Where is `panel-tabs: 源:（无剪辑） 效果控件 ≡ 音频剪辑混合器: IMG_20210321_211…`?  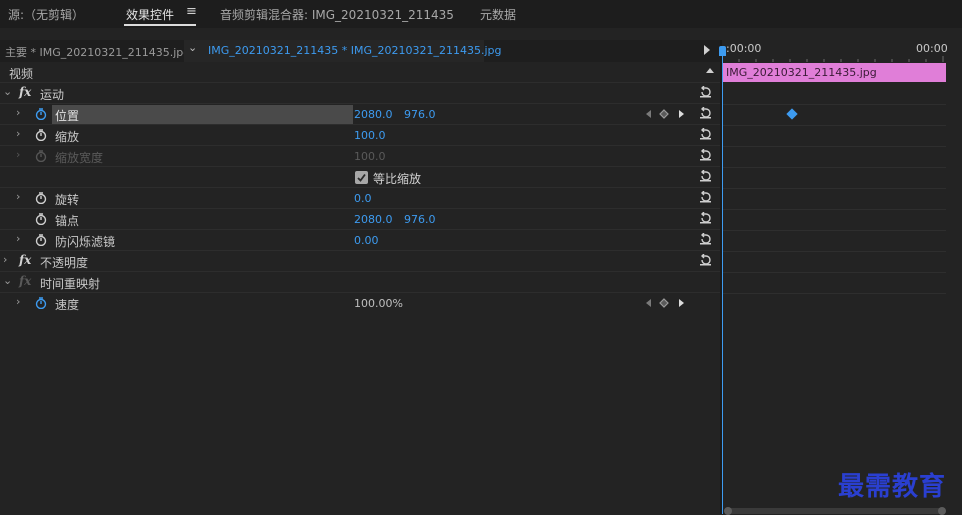
panel-tabs: 源:（无剪辑） 效果控件 ≡ 音频剪辑混合器: IMG_20210321_211… is located at coordinates (481, 14).